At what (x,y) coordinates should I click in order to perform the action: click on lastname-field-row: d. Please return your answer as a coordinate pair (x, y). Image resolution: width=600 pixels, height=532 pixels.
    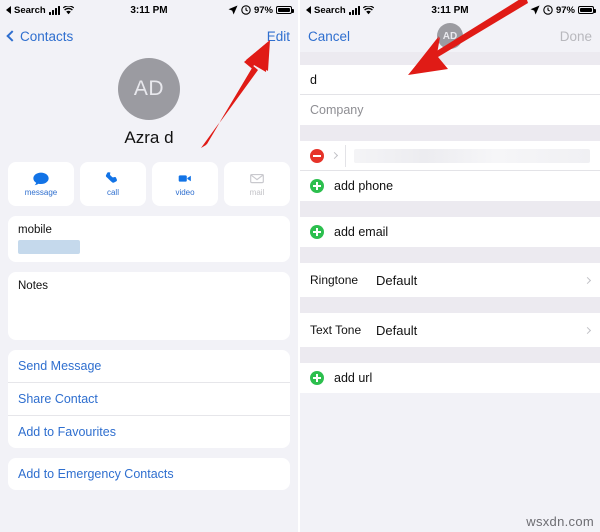
    Looking at the image, I should click on (450, 80).